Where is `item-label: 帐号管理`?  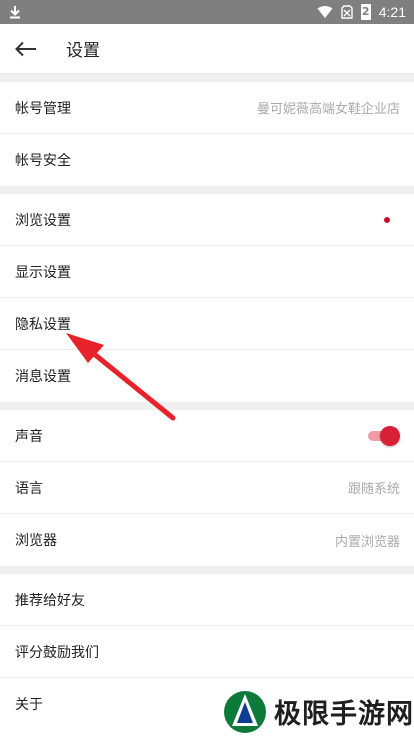
item-label: 帐号管理 is located at coordinates (43, 108).